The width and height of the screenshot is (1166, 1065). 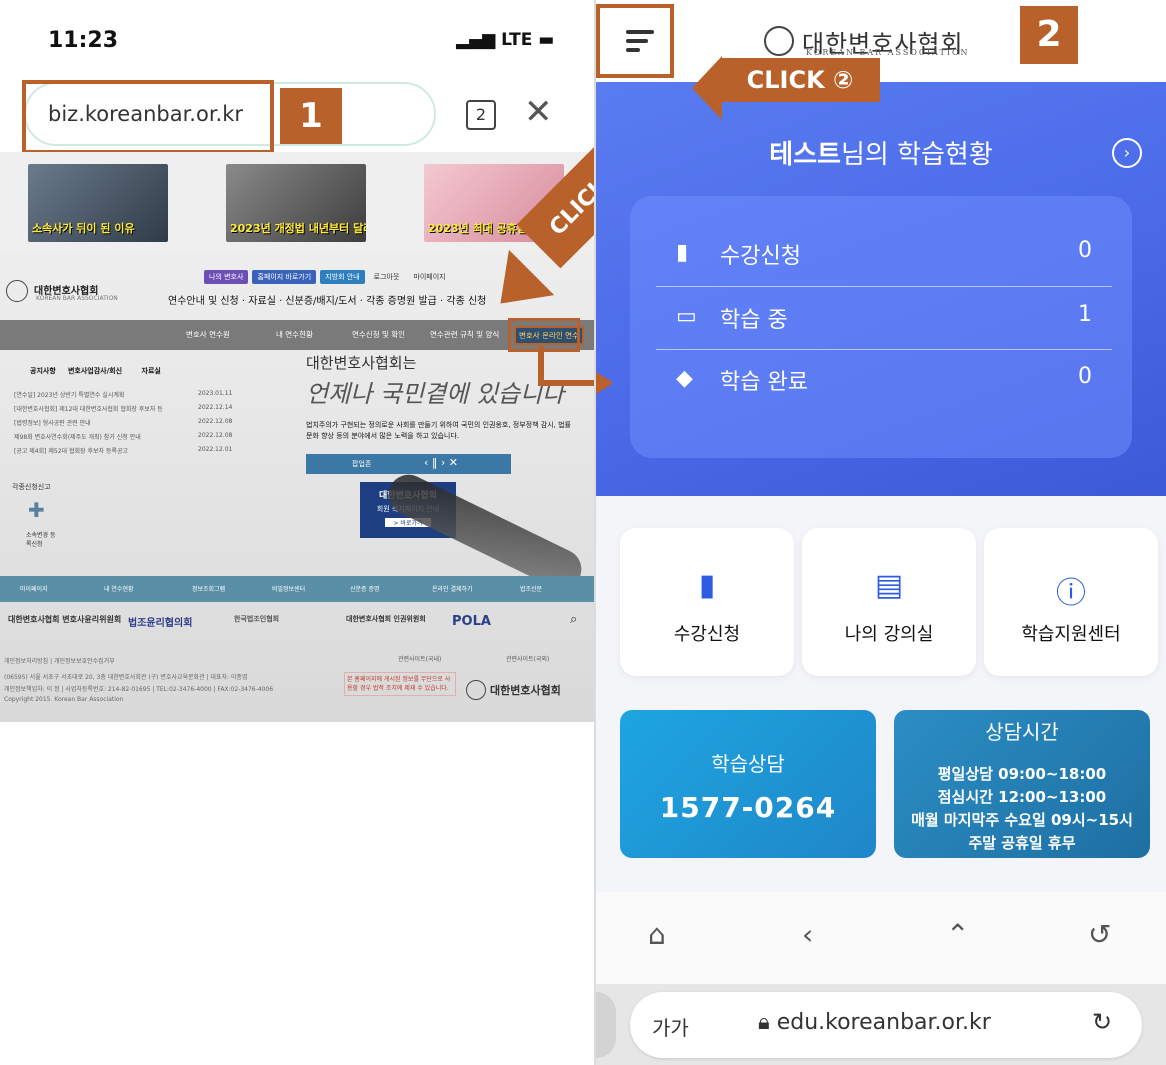 What do you see at coordinates (606, 1025) in the screenshot?
I see `prev-tab-peek` at bounding box center [606, 1025].